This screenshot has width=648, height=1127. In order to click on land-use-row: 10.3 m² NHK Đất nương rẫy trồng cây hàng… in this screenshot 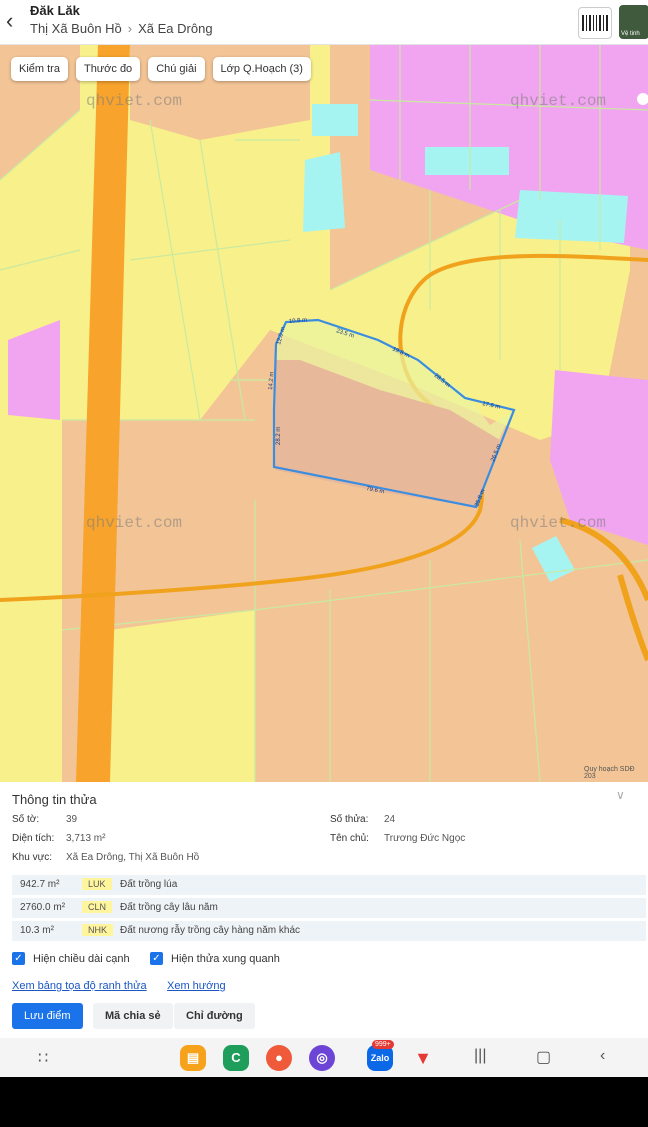, I will do `click(329, 931)`.